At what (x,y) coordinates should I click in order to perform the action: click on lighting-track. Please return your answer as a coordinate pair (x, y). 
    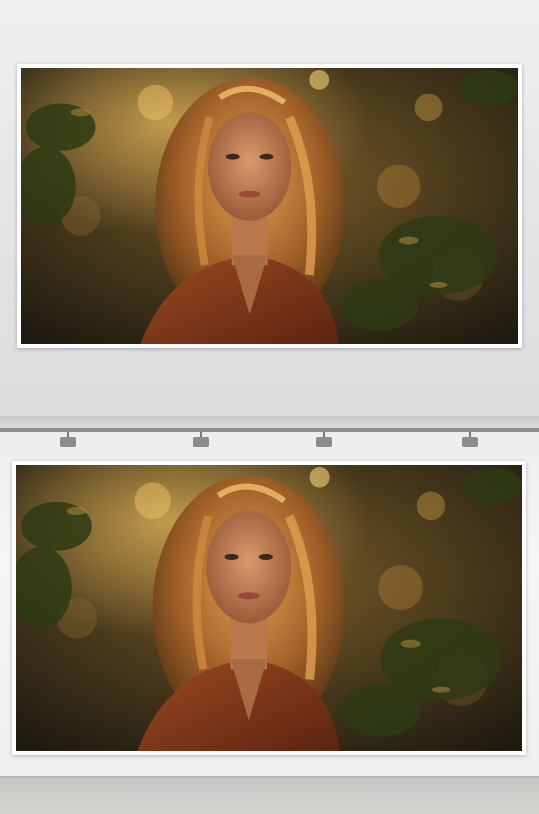
    Looking at the image, I should click on (269, 430).